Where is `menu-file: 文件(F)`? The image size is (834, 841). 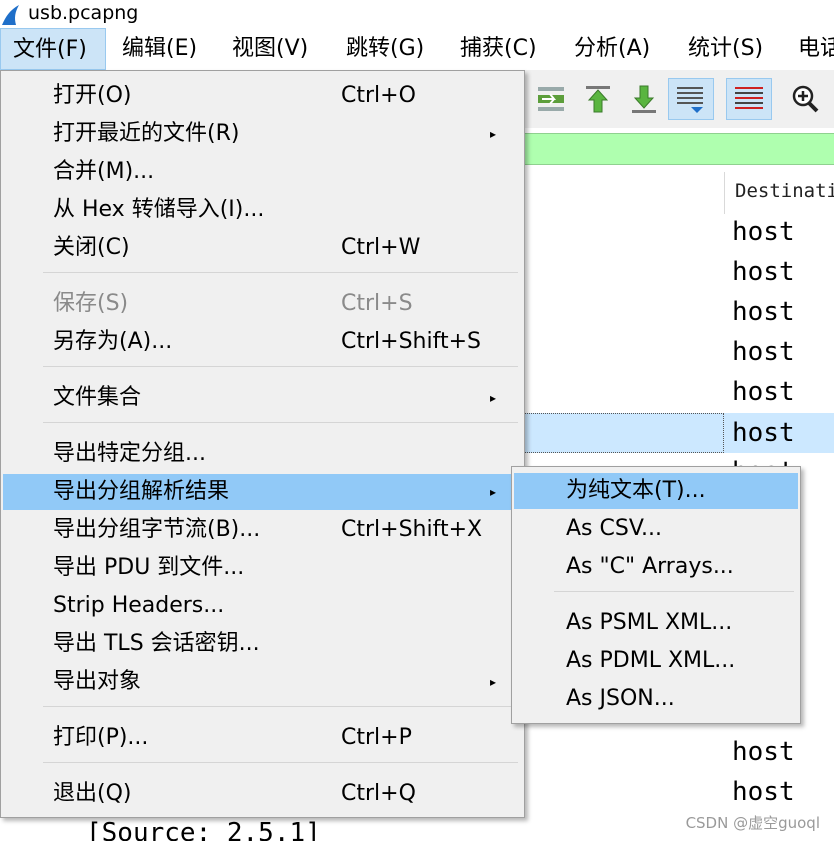
menu-file: 文件(F) is located at coordinates (53, 49).